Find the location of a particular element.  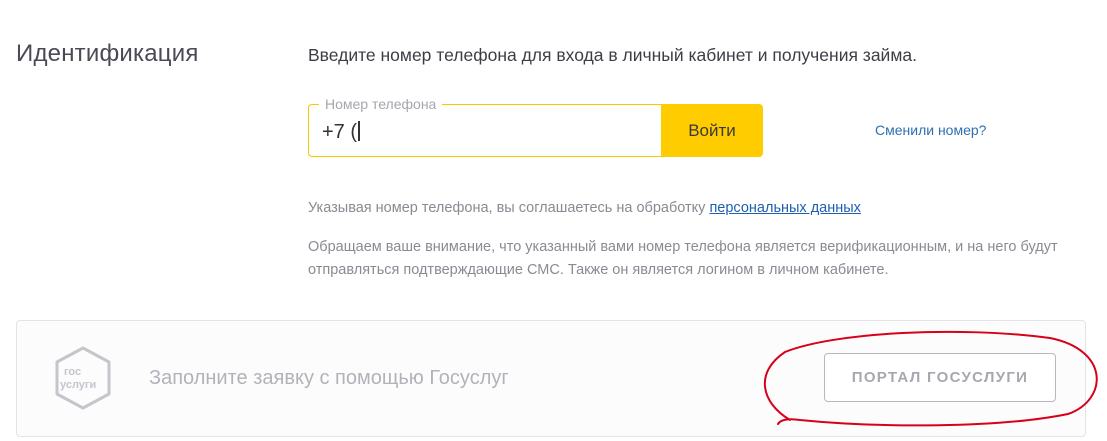

gosuslugi-promo-text: Заполните заявку с помощью Госуслуг is located at coordinates (329, 378).